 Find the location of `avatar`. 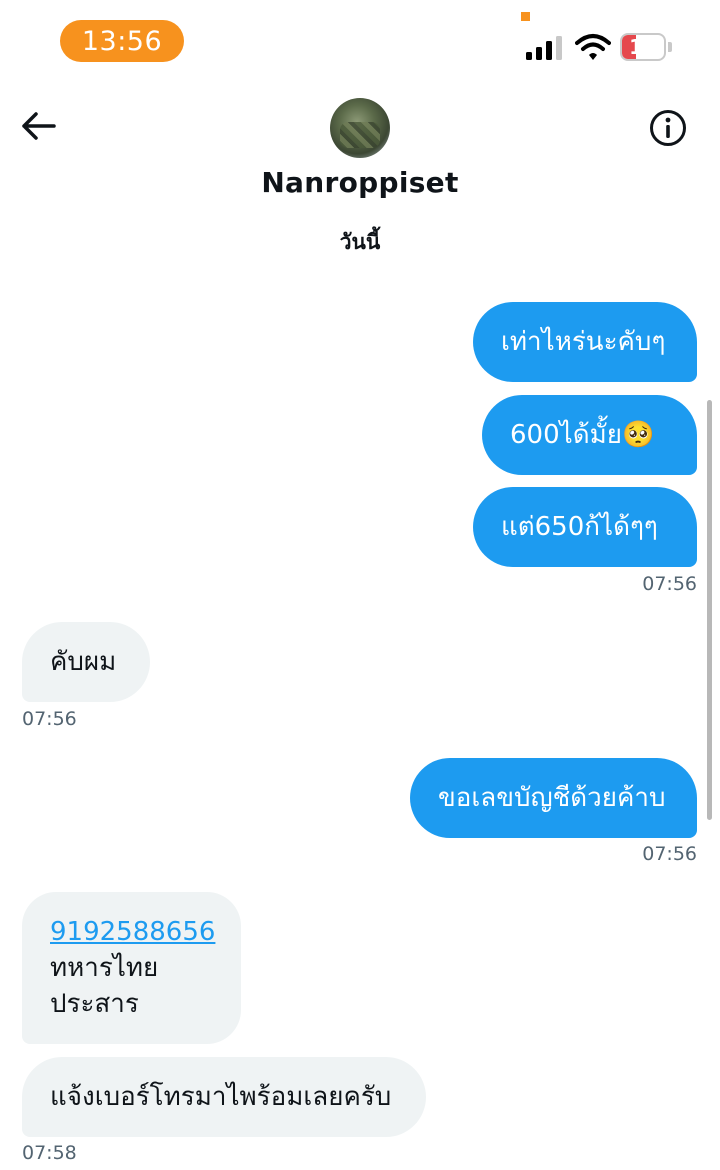

avatar is located at coordinates (360, 128).